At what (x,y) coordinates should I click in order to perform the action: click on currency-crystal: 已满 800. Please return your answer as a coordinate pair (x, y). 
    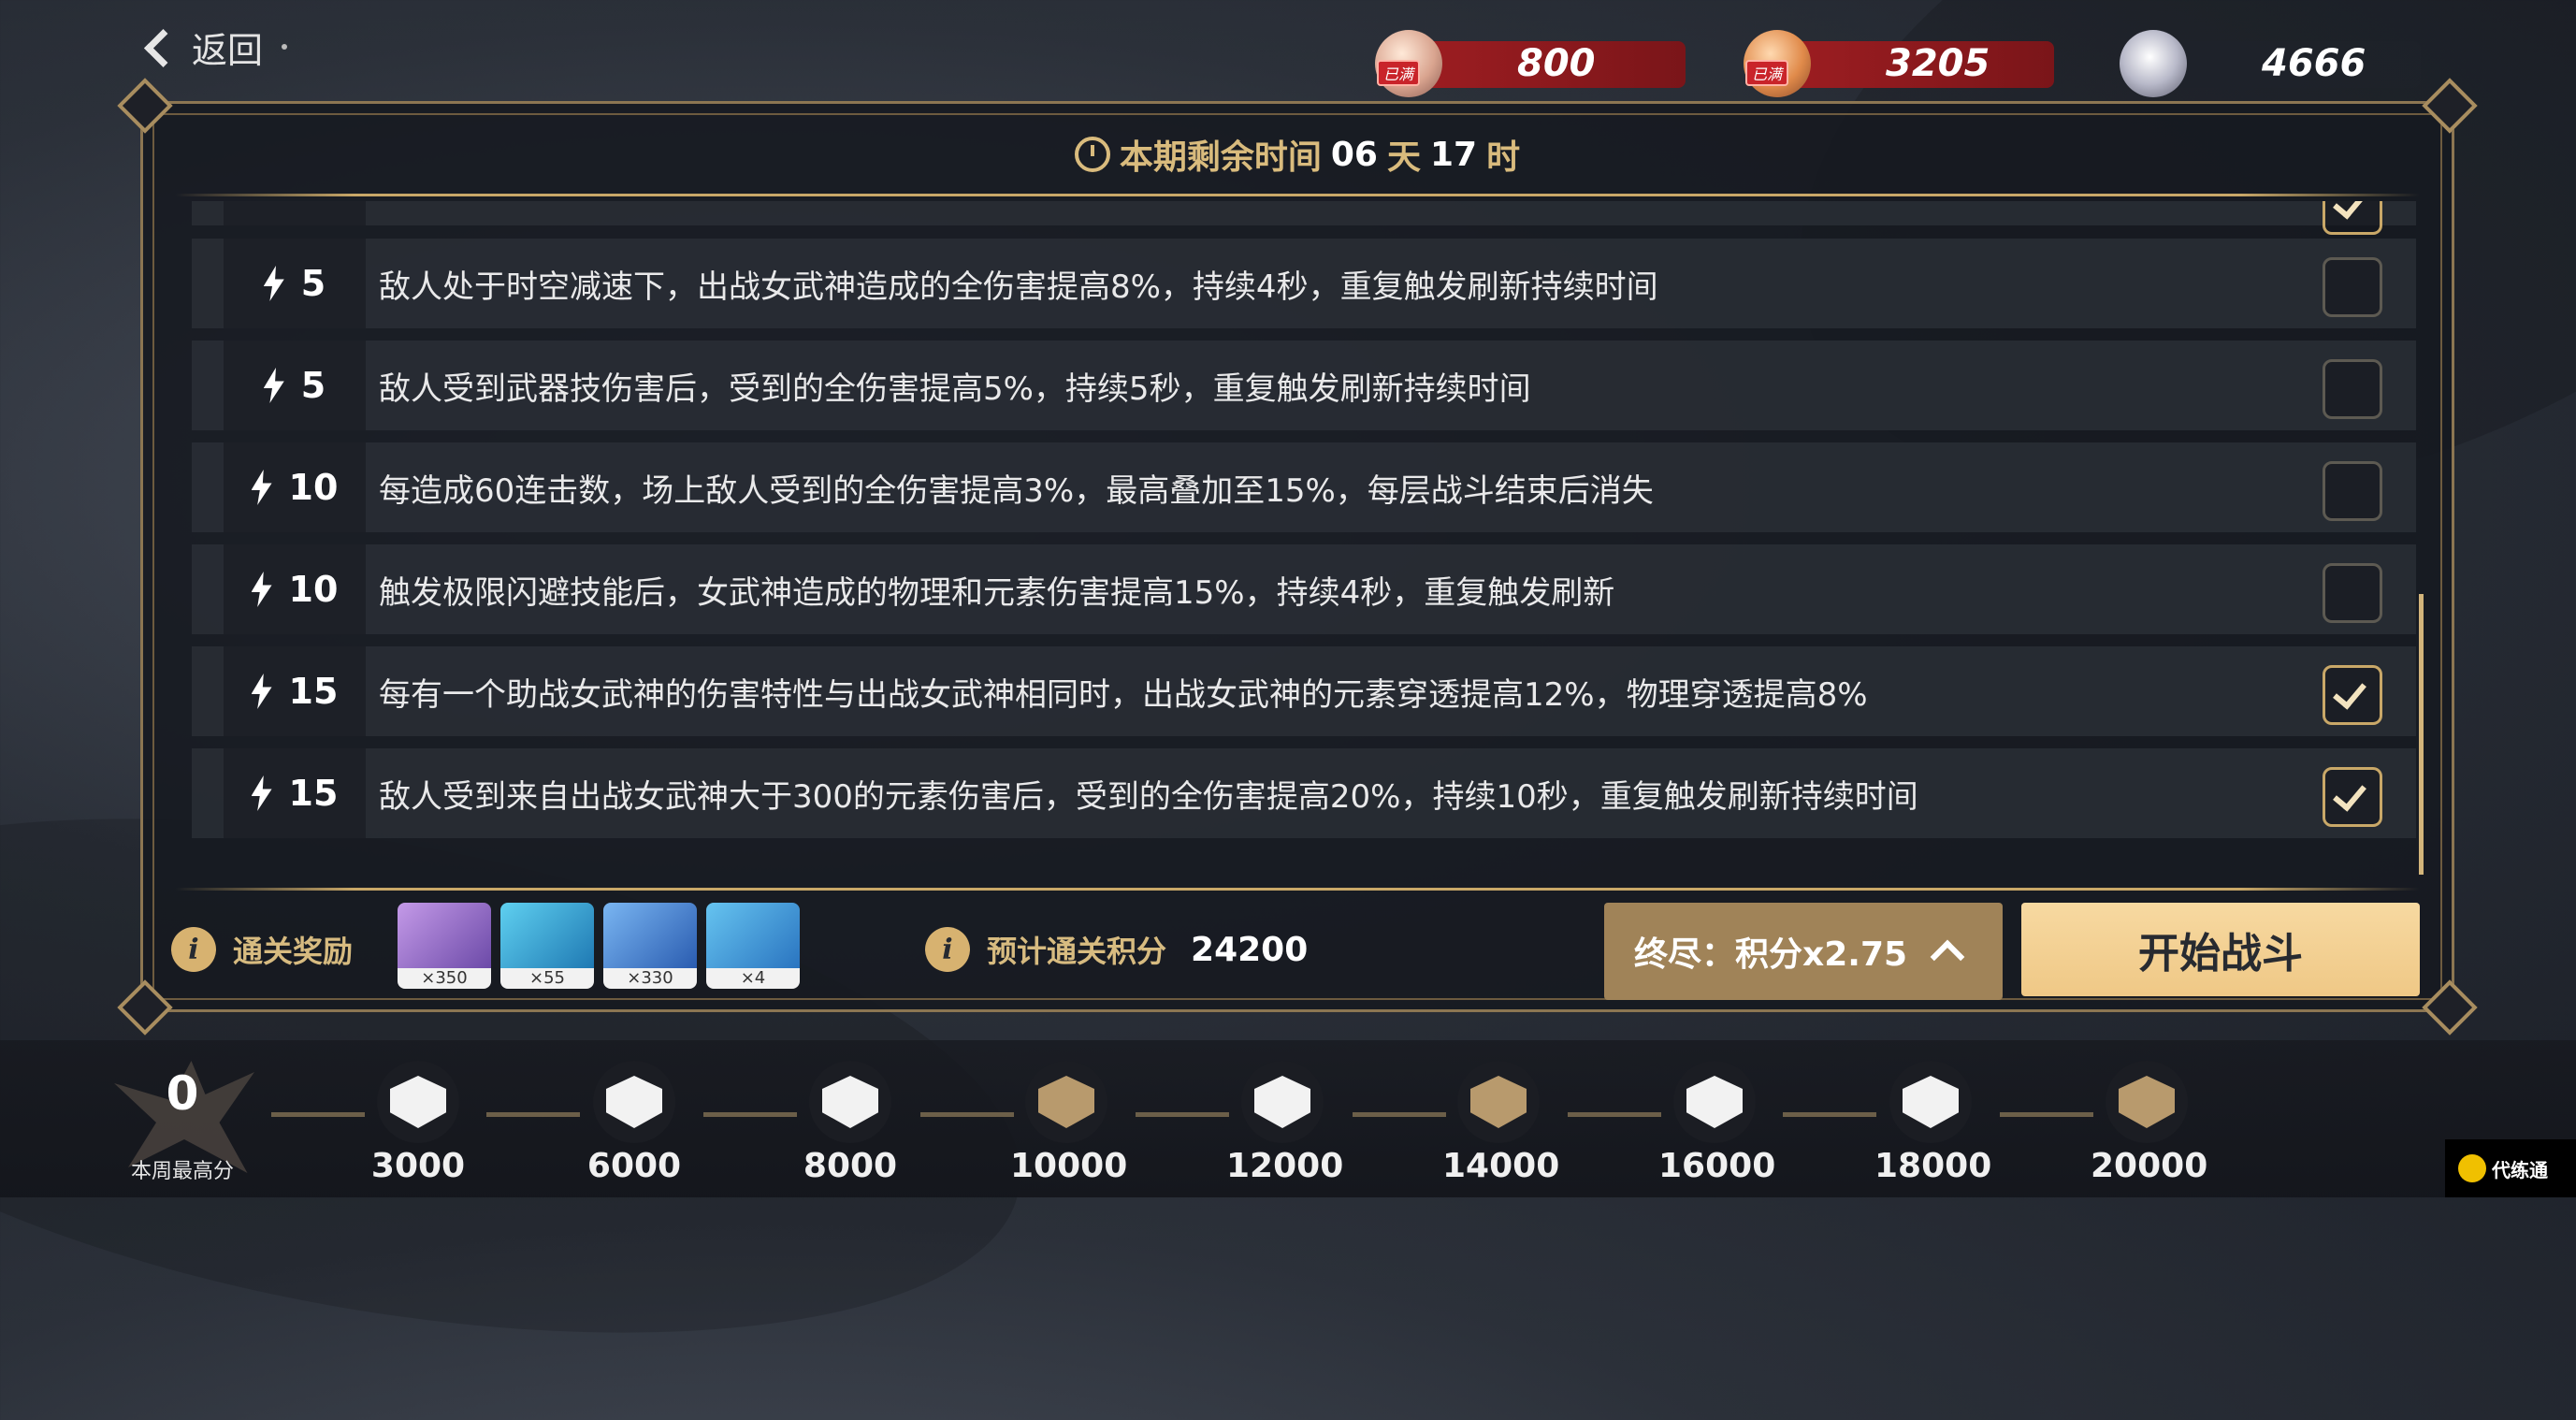
    Looking at the image, I should click on (1530, 63).